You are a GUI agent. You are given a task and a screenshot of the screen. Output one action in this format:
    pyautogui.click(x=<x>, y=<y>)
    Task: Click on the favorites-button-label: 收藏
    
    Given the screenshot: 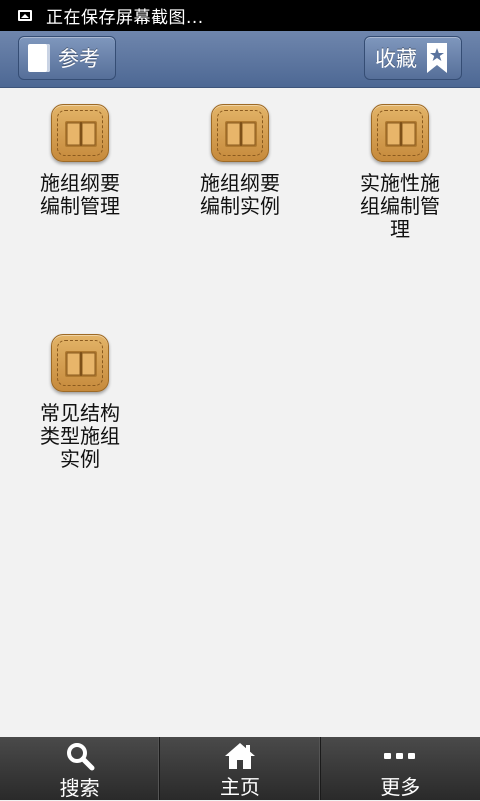 What is the action you would take?
    pyautogui.click(x=396, y=59)
    